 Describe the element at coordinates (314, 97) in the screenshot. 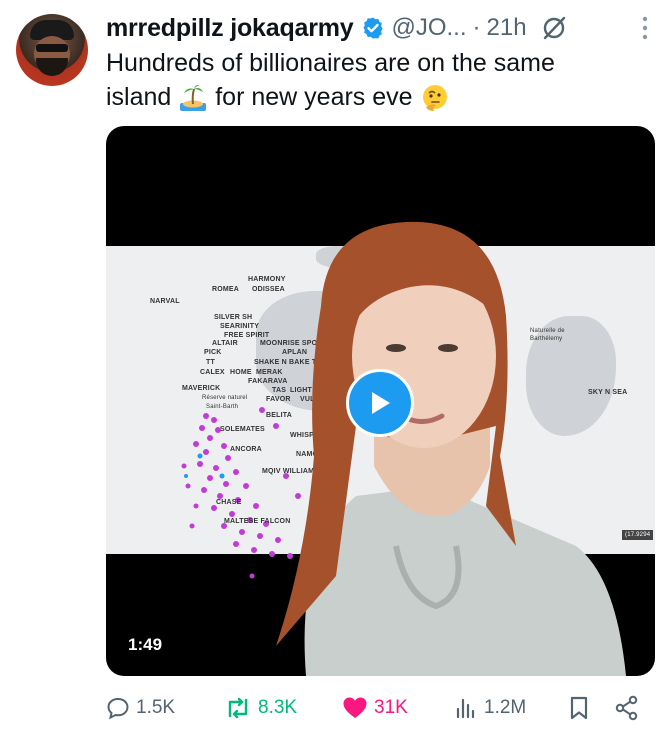

I see `tweet-text-rest: for new years eve` at that location.